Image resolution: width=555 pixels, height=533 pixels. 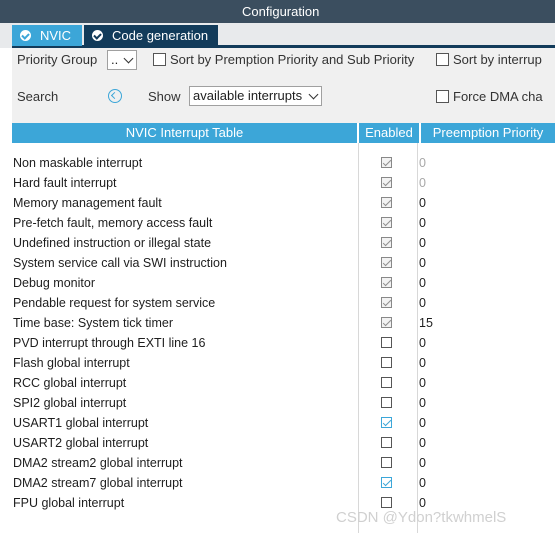 I want to click on interrupt-name: DMA2 stream2 global interrupt, so click(x=98, y=463).